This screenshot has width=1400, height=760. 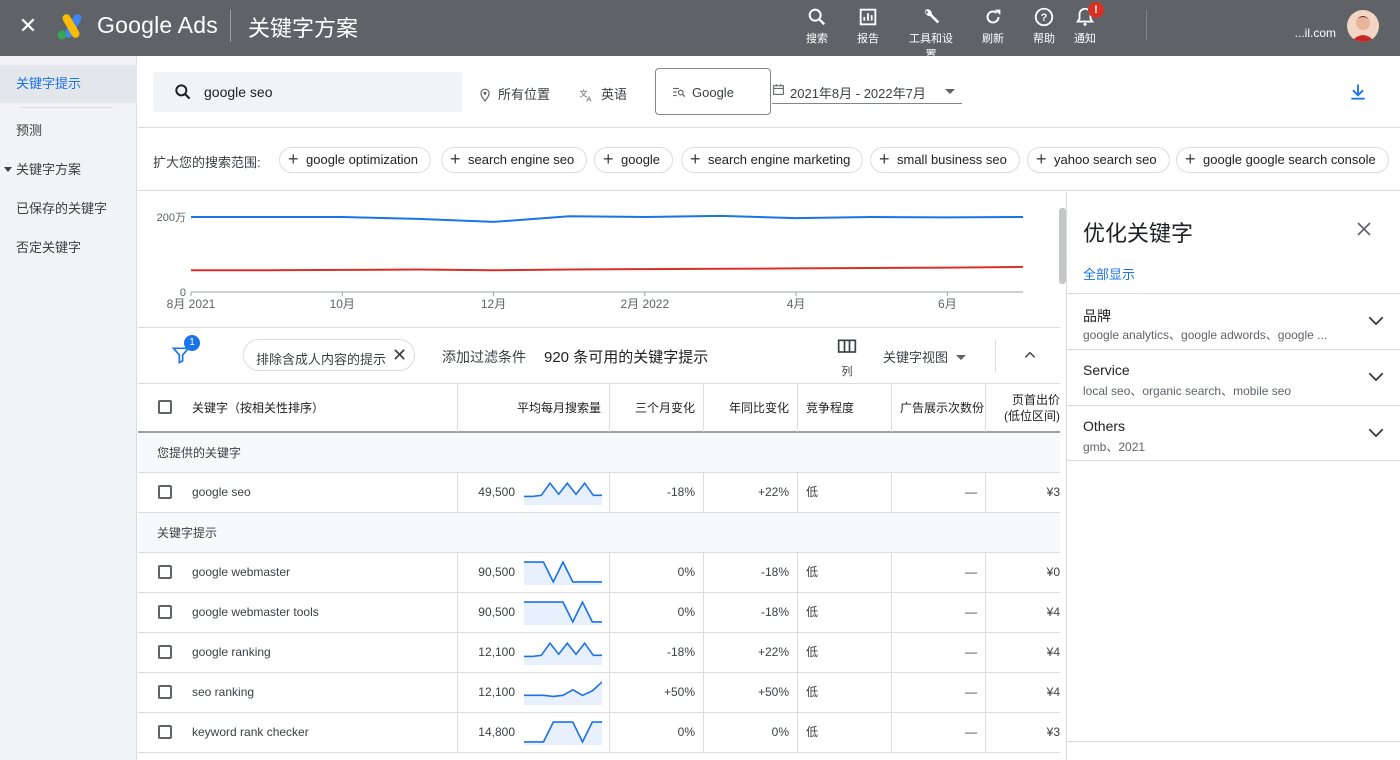 What do you see at coordinates (634, 160) in the screenshot?
I see `chip-google: + google` at bounding box center [634, 160].